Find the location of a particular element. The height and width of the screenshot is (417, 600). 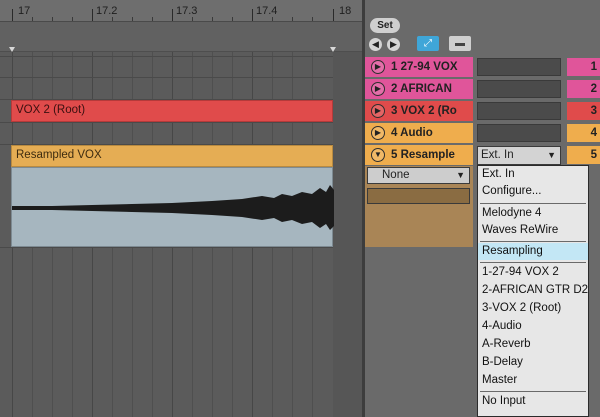

ruler-label-18: 18 is located at coordinates (345, 11).